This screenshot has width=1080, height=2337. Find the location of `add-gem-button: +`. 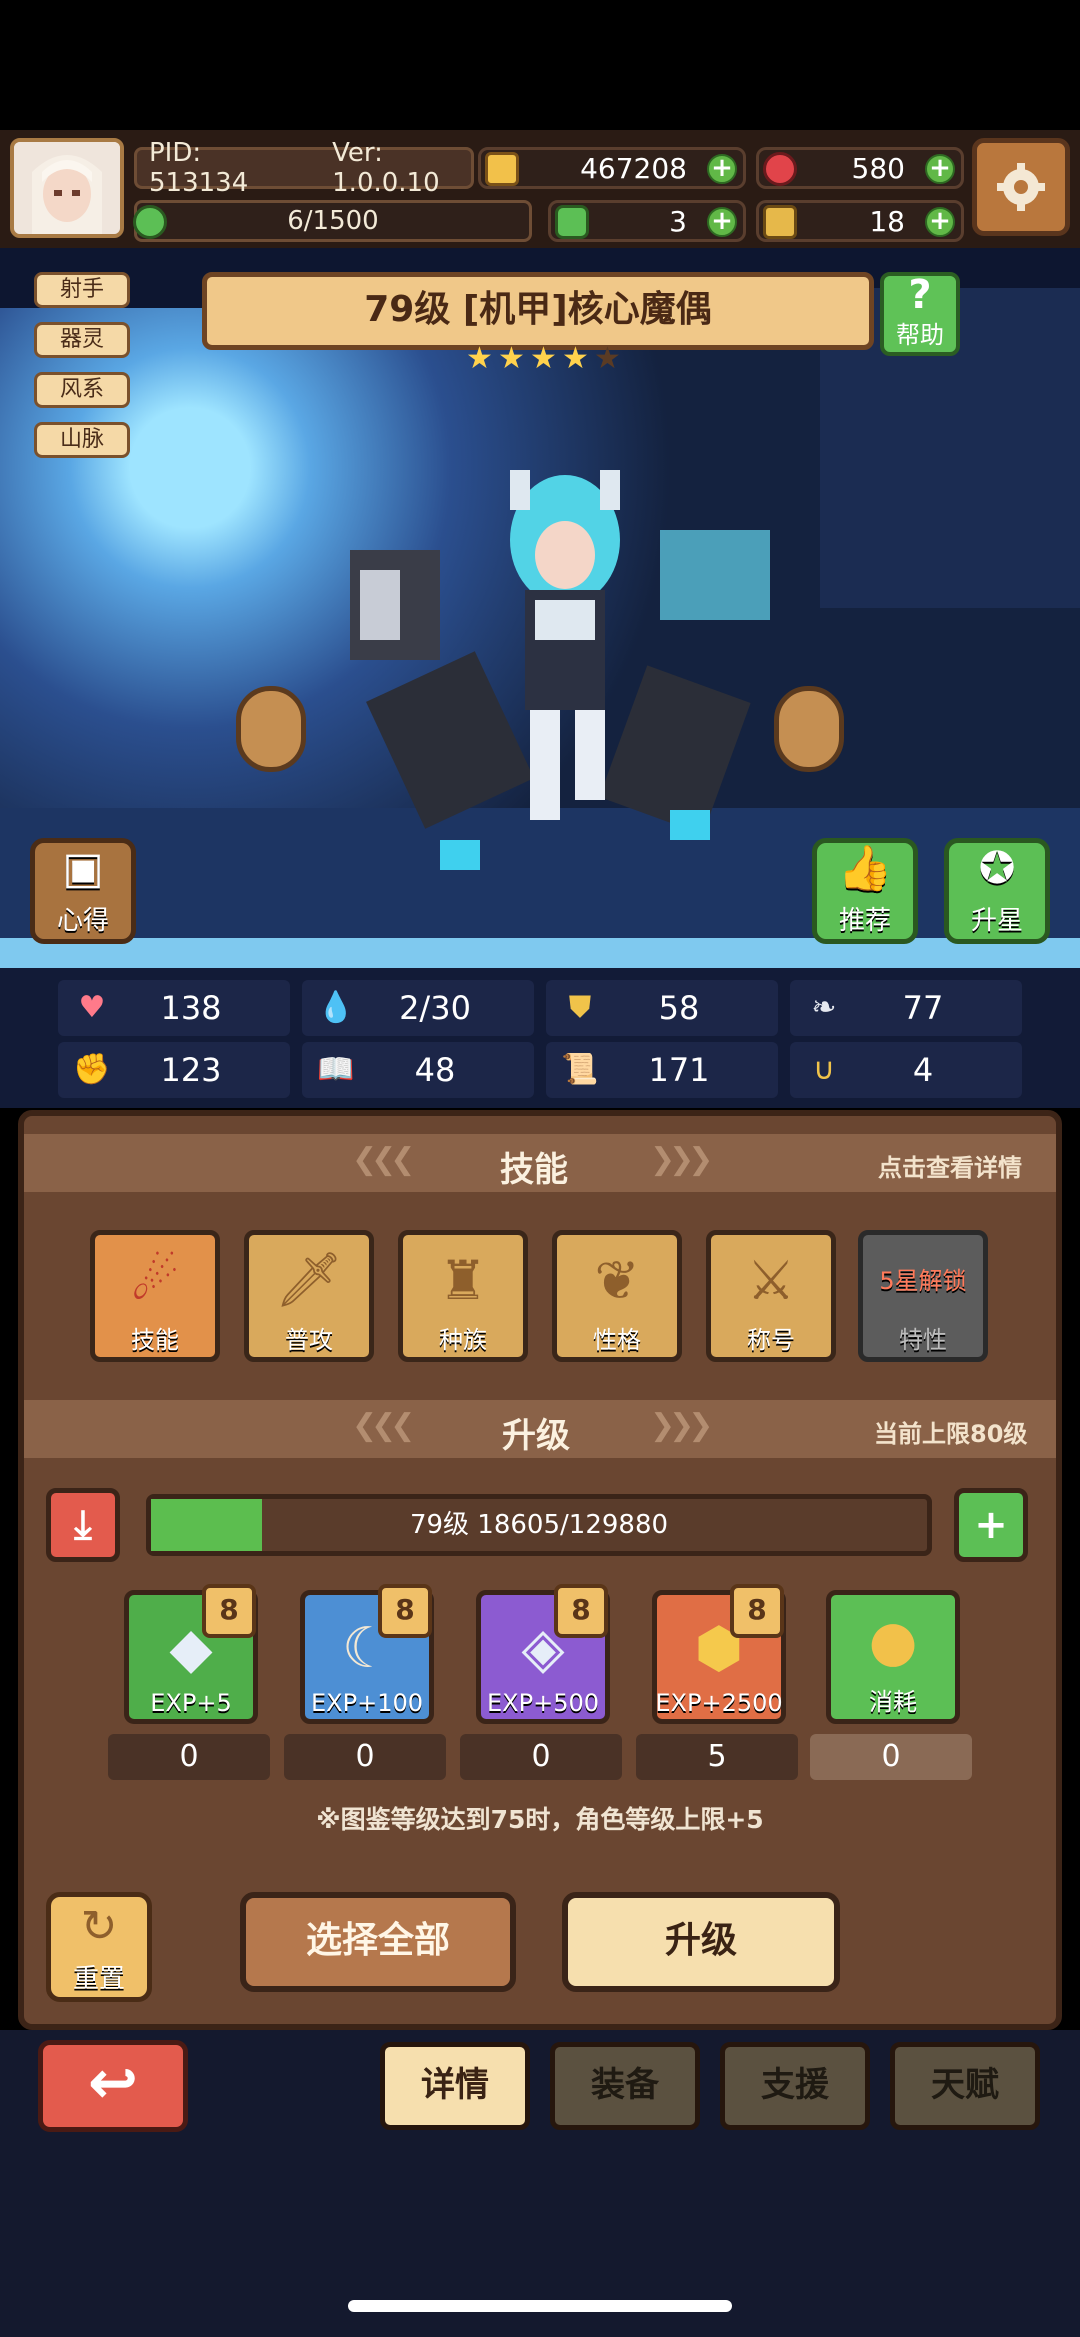

add-gem-button: + is located at coordinates (940, 169).